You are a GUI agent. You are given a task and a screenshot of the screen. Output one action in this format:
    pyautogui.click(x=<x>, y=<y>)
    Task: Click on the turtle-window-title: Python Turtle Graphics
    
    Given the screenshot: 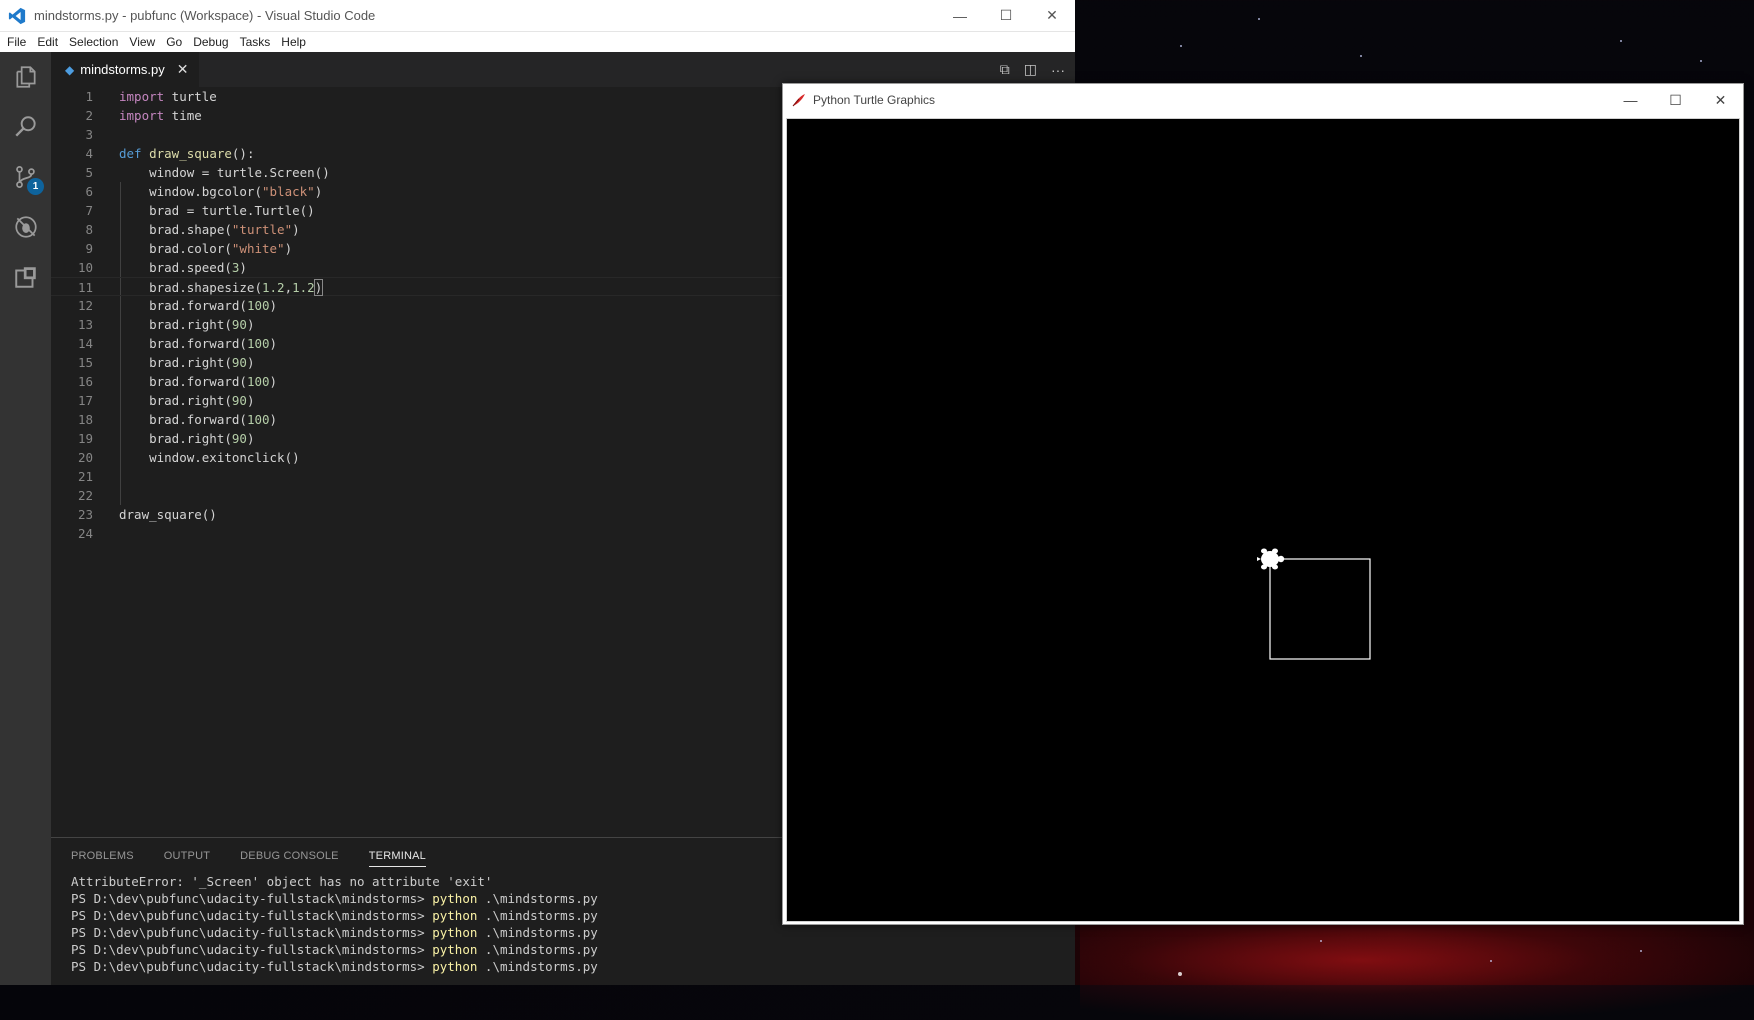 What is the action you would take?
    pyautogui.click(x=874, y=100)
    